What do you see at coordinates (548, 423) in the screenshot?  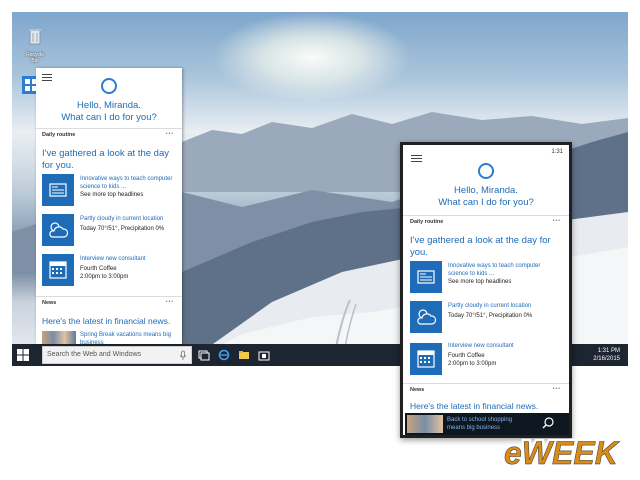 I see `search-icon` at bounding box center [548, 423].